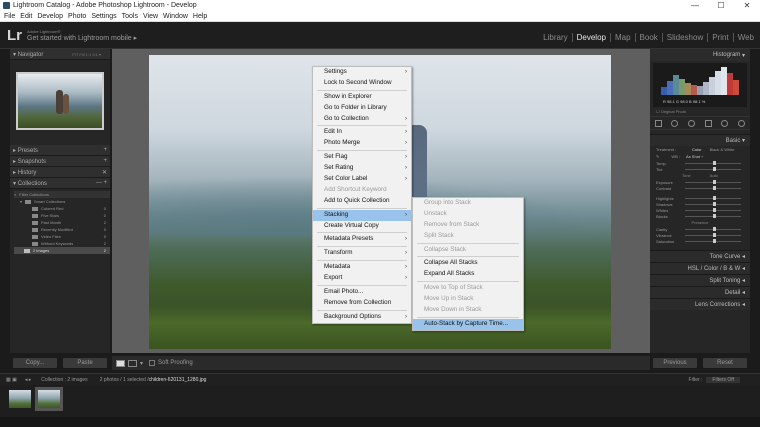 This screenshot has width=760, height=427. I want to click on basic-header: Basic ▾, so click(700, 140).